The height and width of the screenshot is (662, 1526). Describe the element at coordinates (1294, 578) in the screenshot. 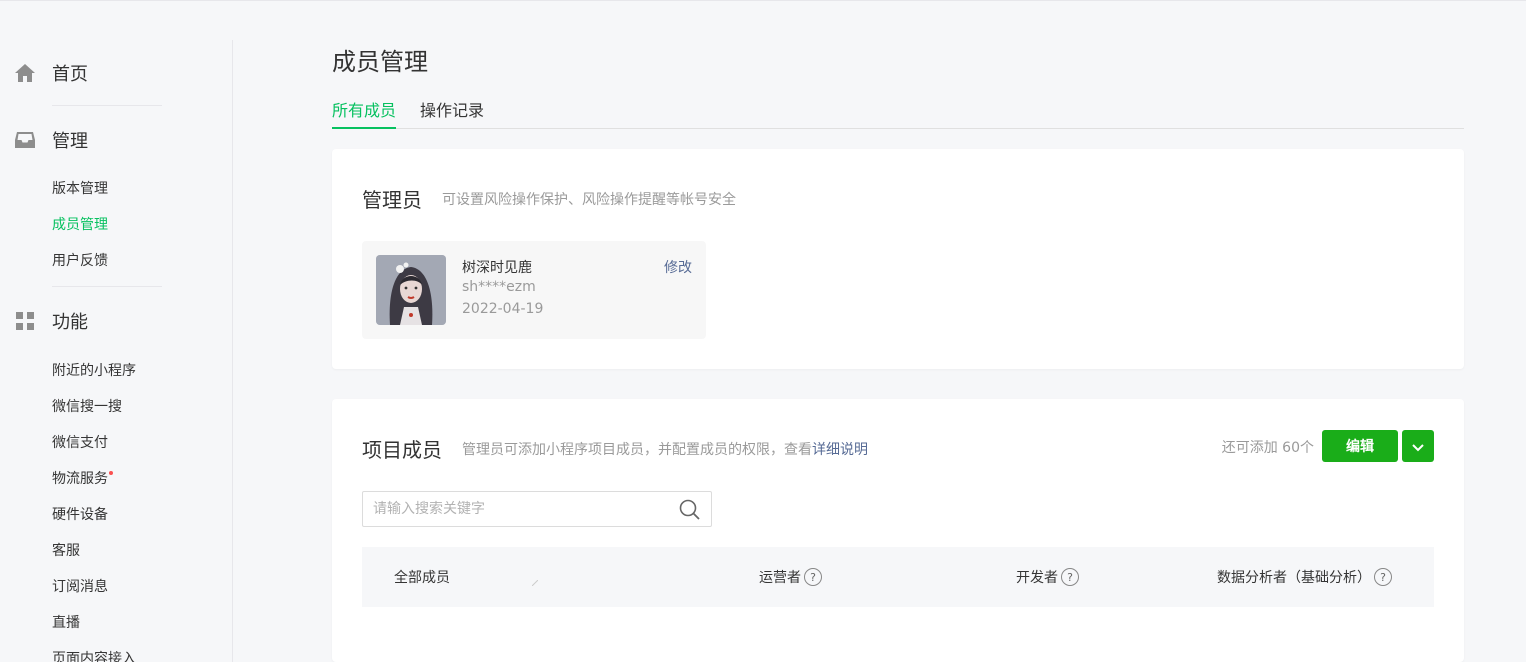

I see `column-label: 数据分析者（基础分析）` at that location.